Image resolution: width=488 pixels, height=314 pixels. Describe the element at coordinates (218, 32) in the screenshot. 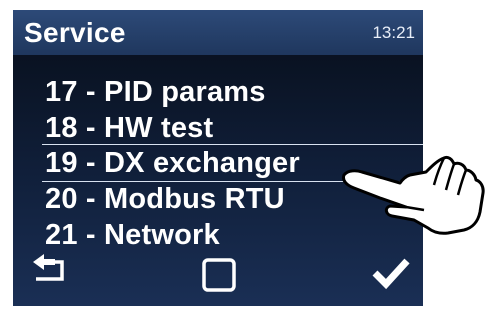

I see `header-bar: Service 13:21` at that location.